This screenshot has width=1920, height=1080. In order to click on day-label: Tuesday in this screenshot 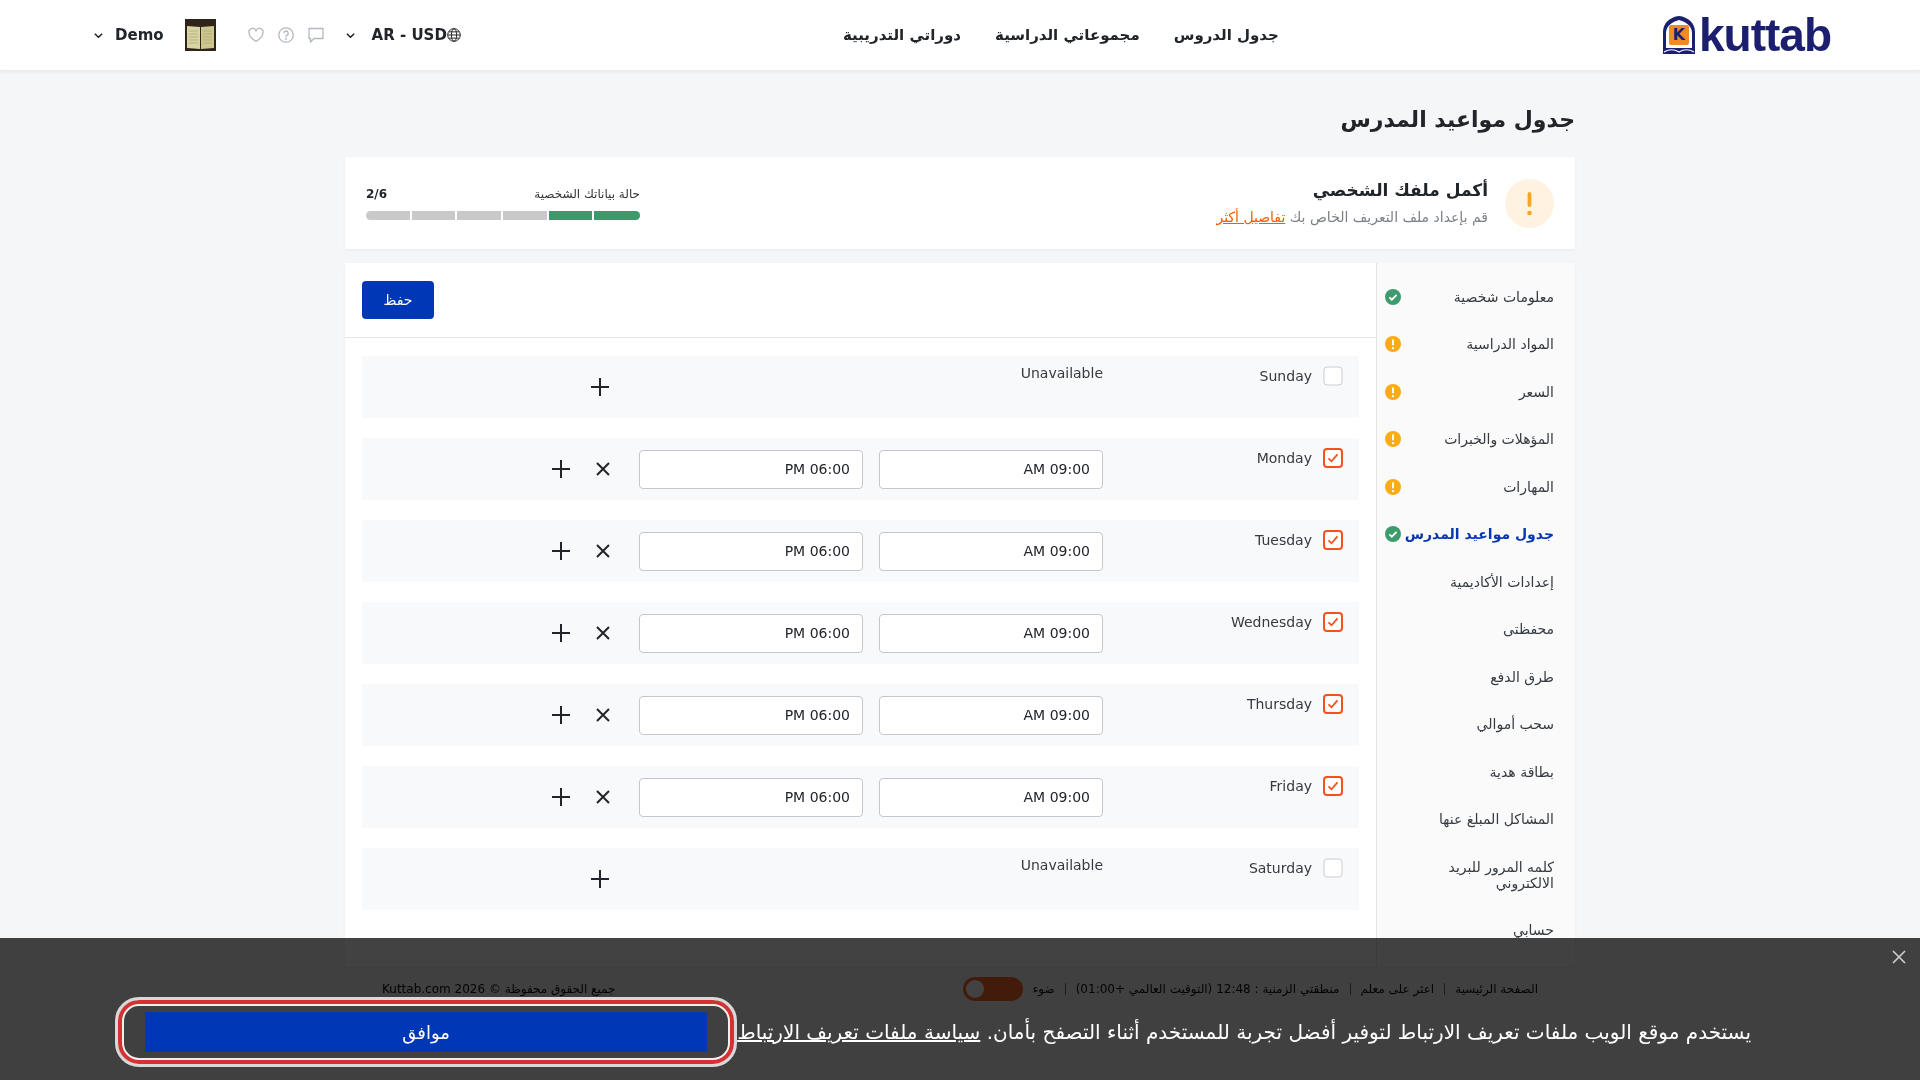, I will do `click(1283, 540)`.